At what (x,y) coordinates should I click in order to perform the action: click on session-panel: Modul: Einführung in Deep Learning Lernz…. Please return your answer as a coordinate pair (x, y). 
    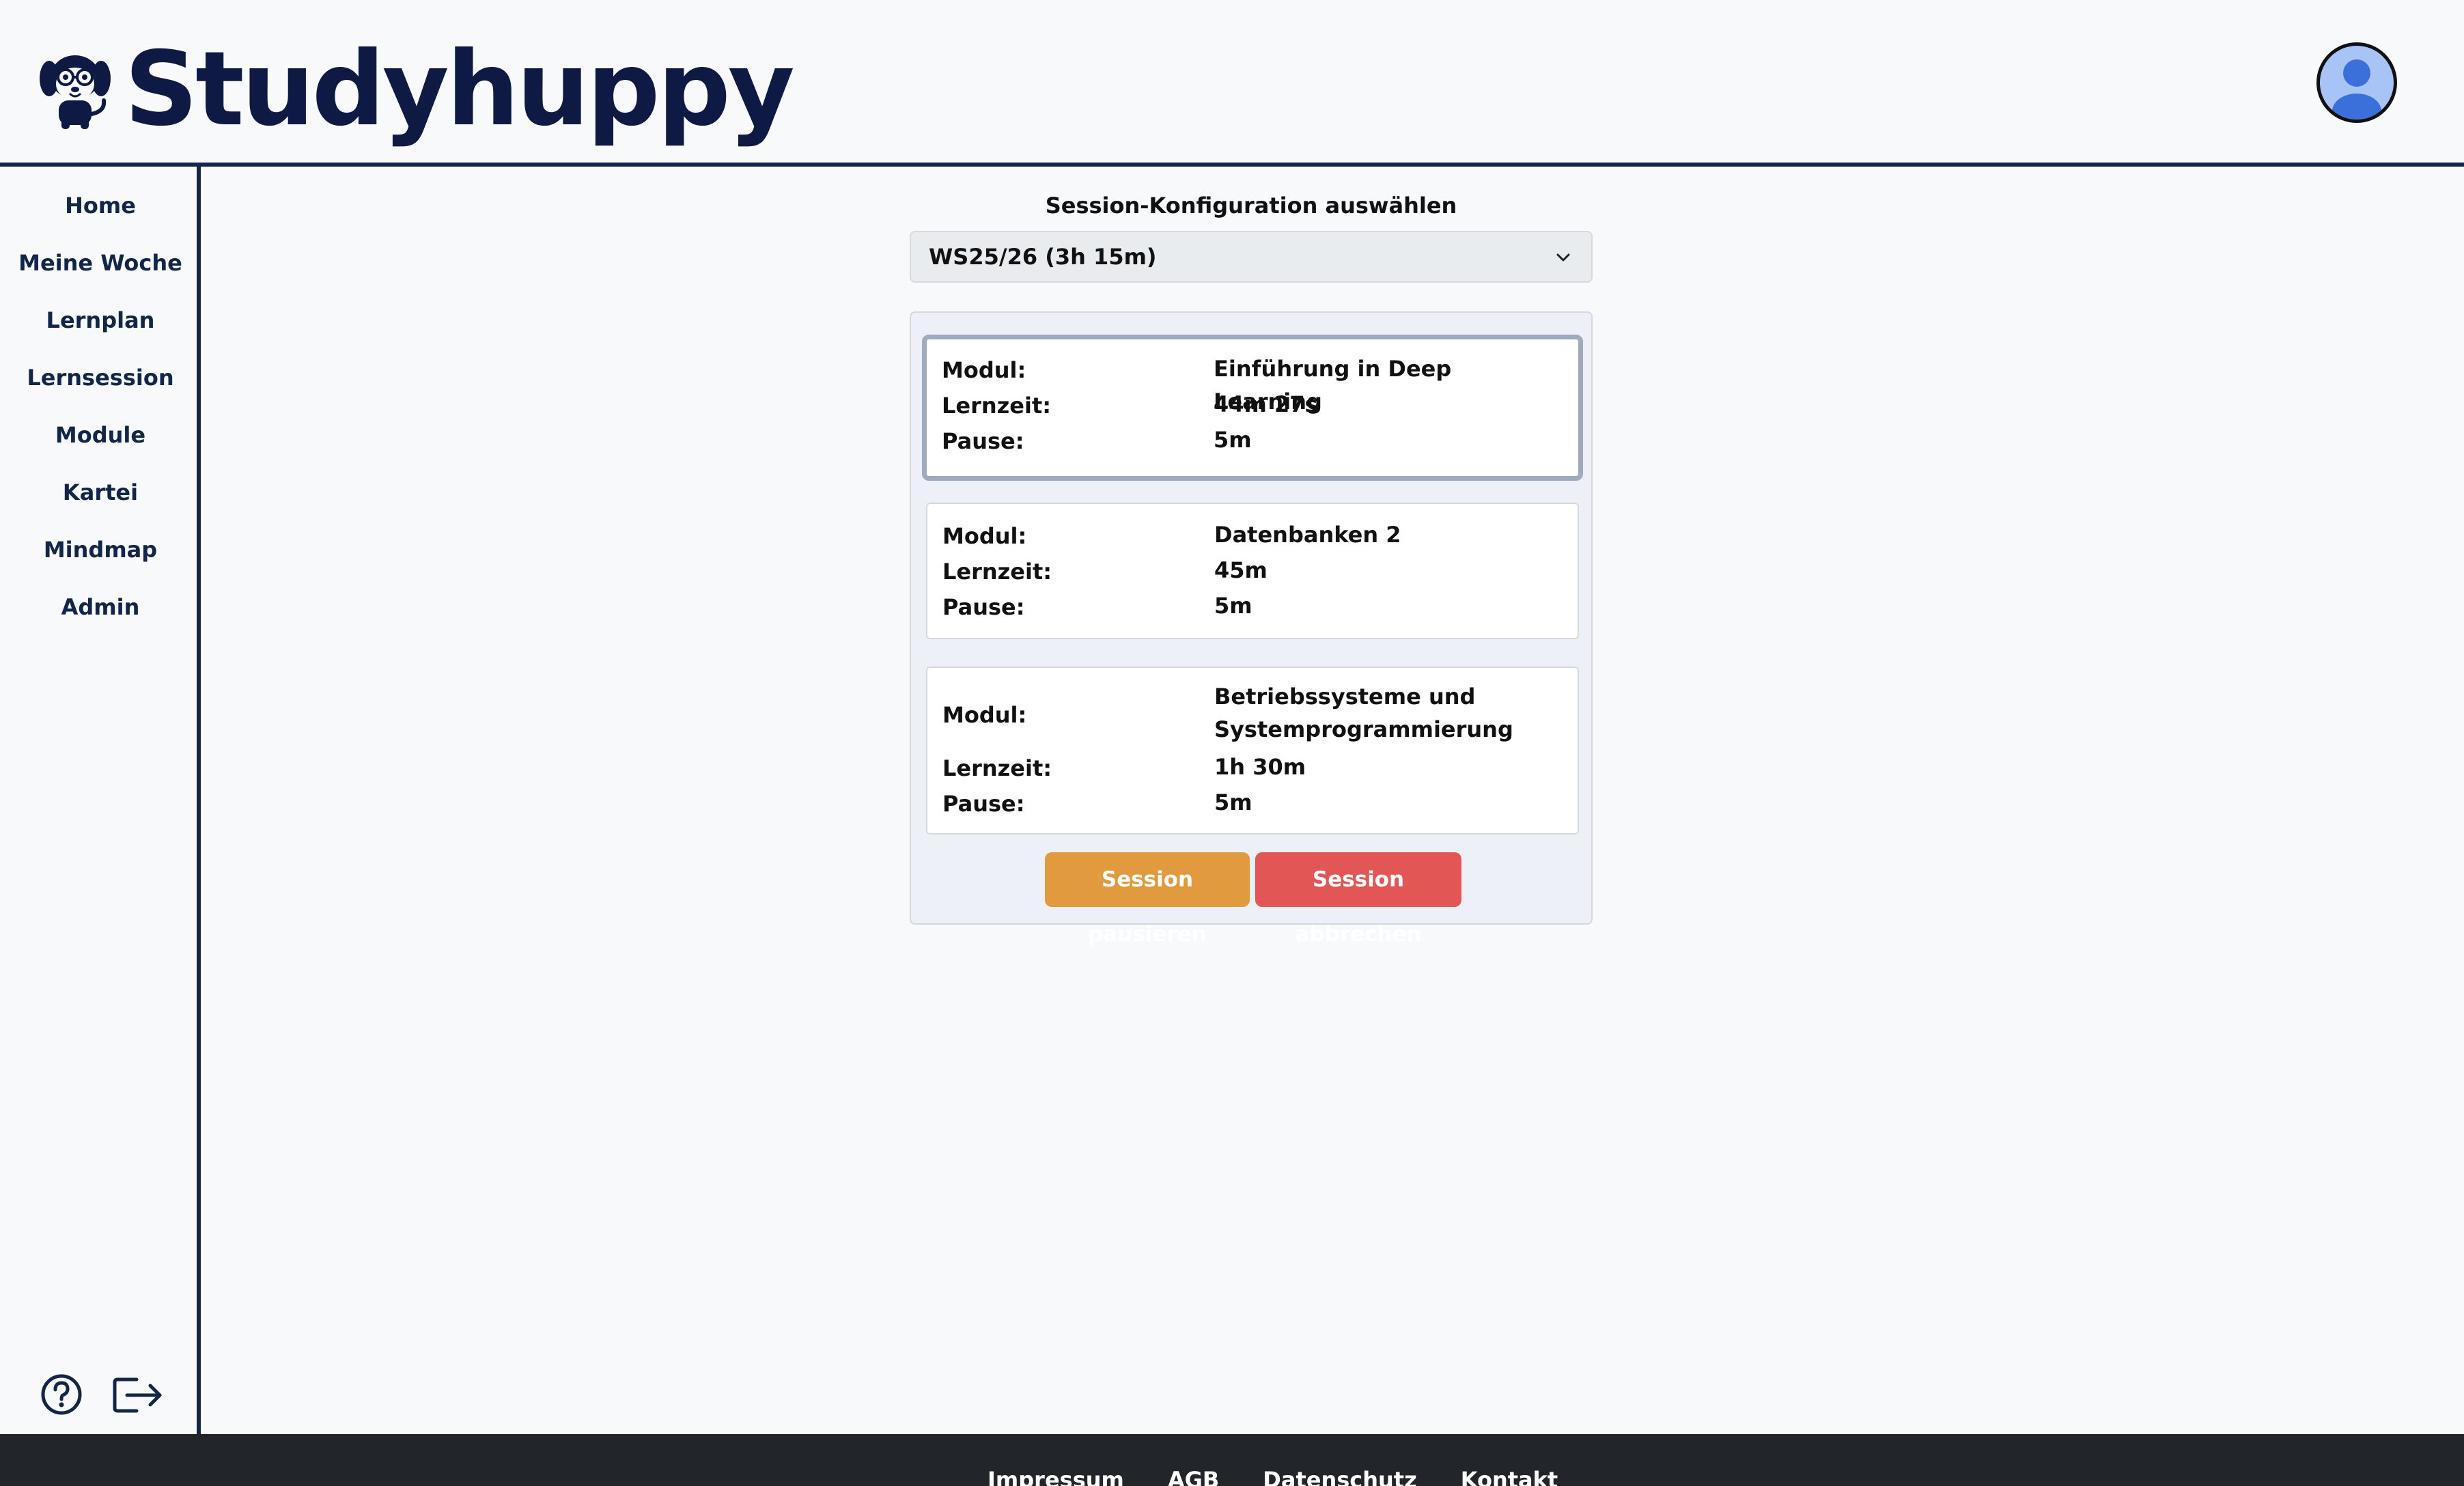
    Looking at the image, I should click on (1251, 629).